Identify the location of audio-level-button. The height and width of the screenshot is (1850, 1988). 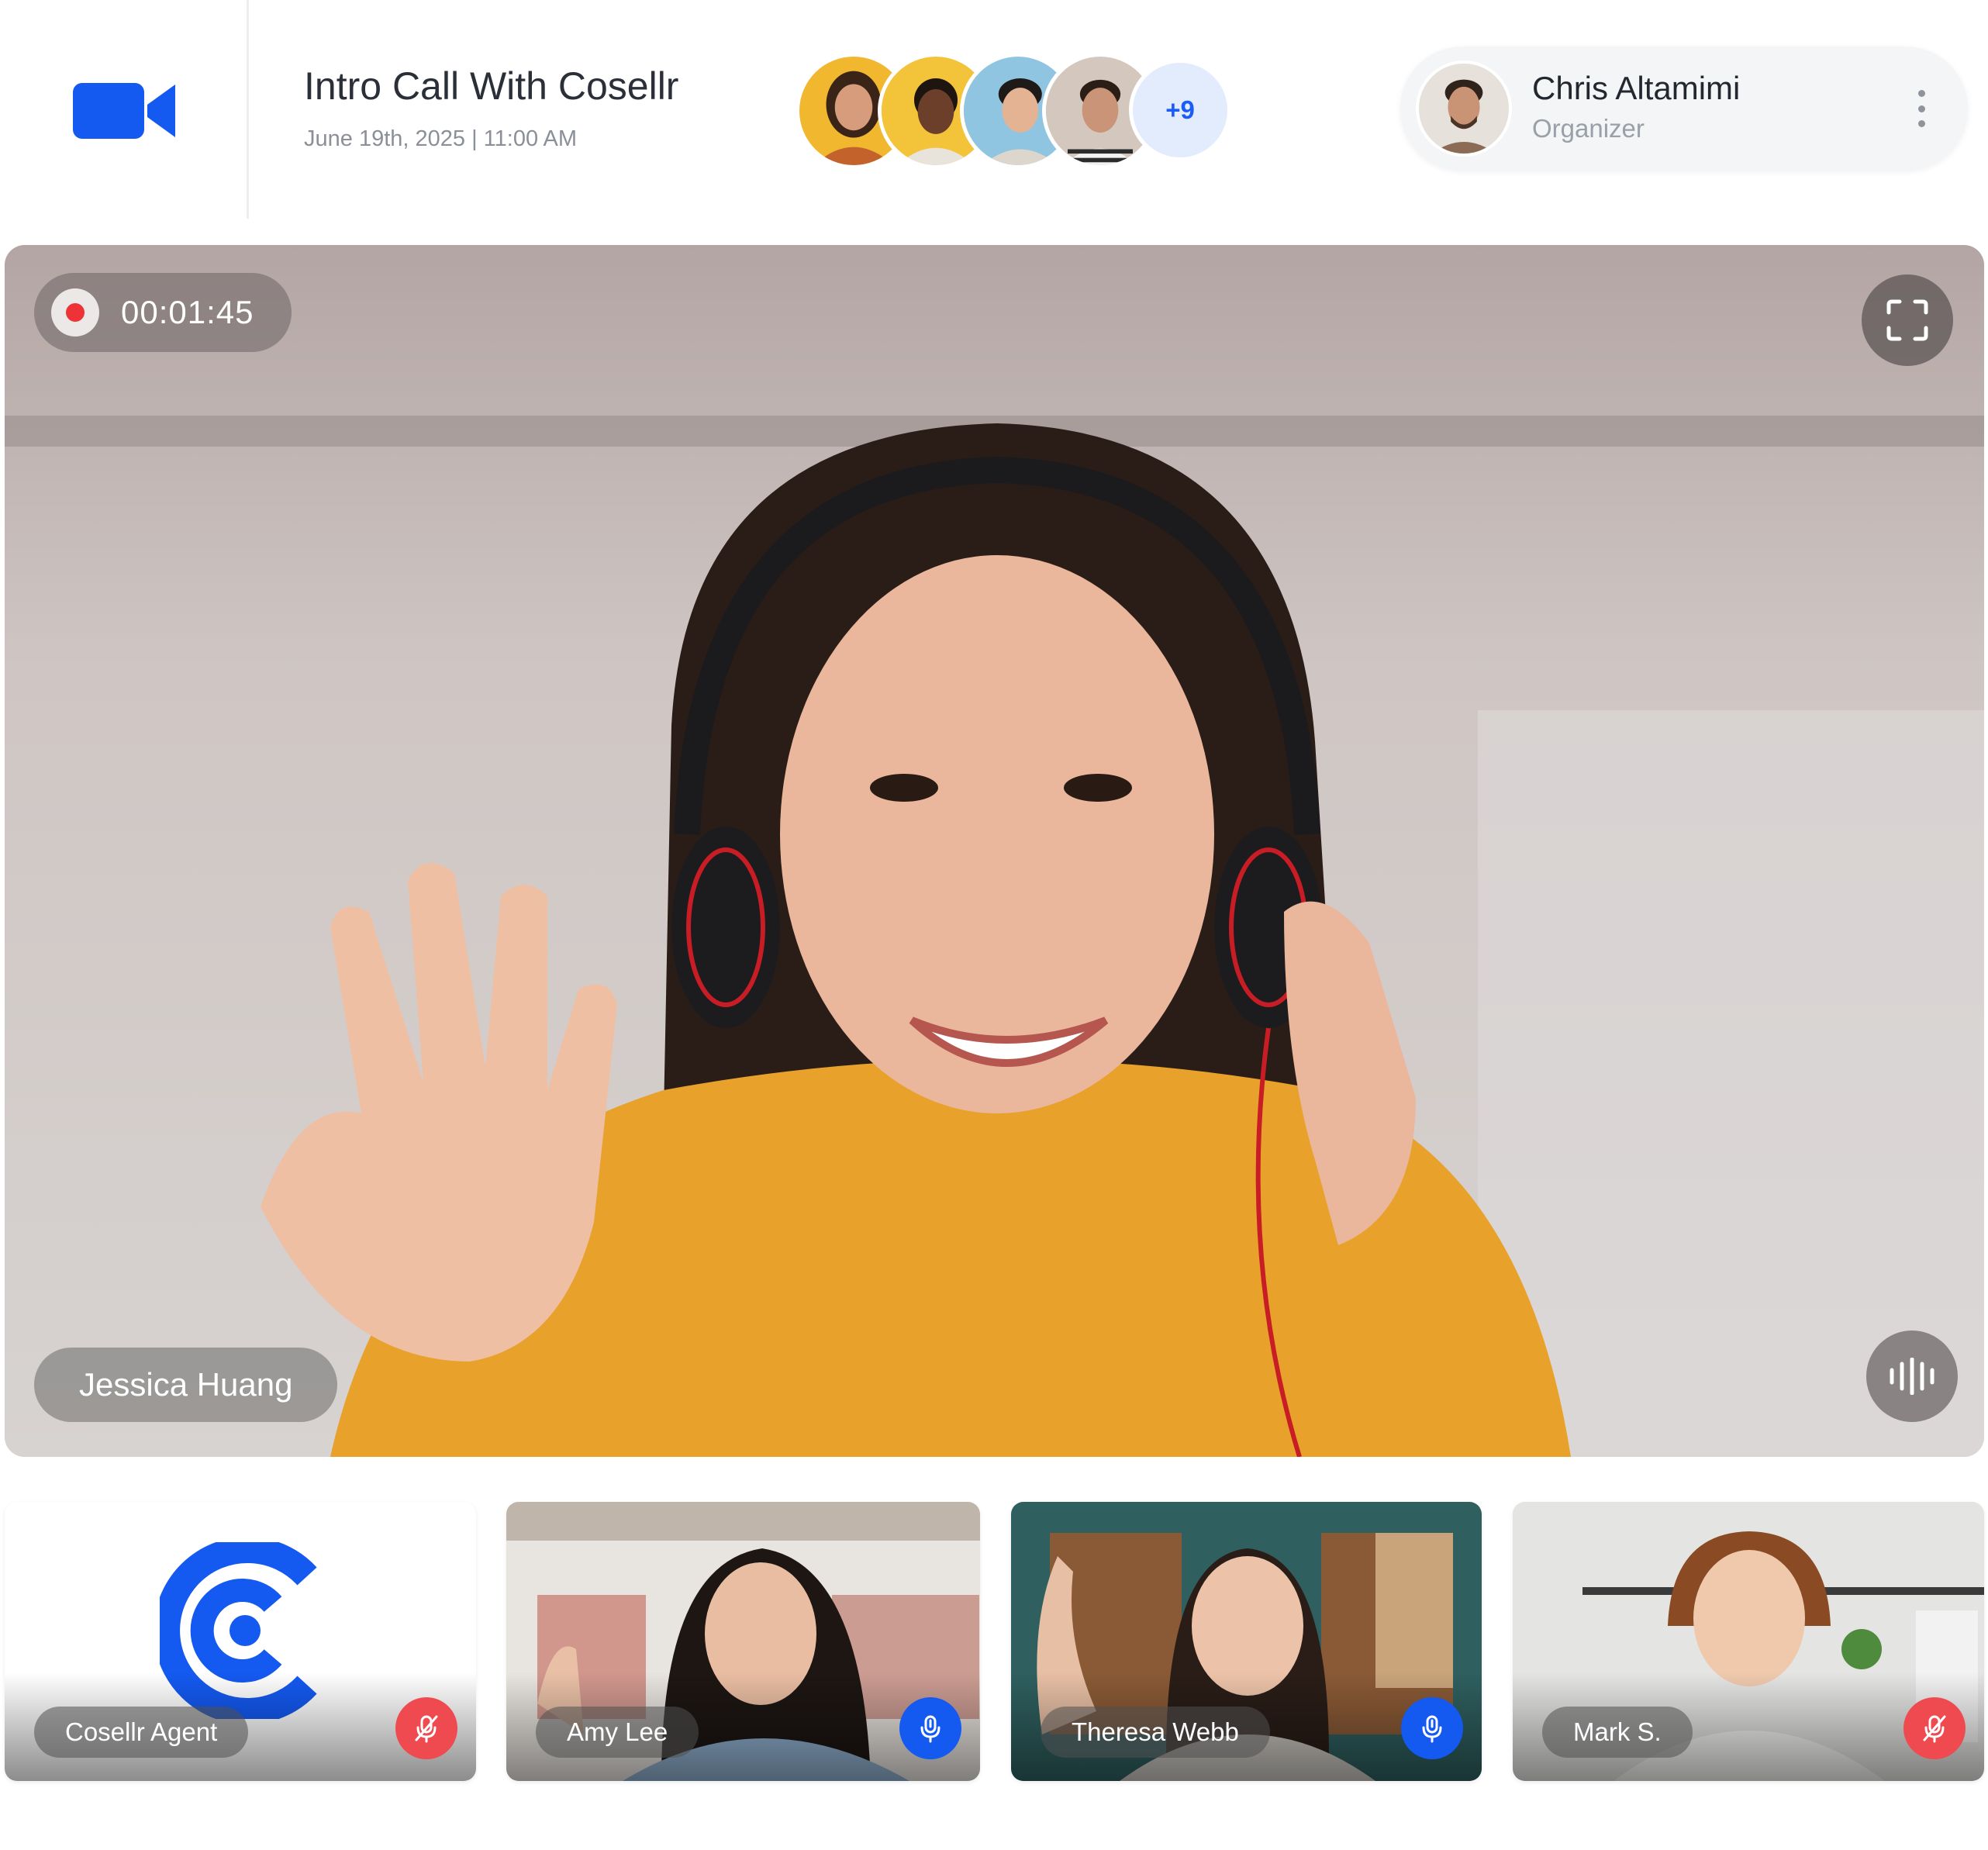
(1912, 1376).